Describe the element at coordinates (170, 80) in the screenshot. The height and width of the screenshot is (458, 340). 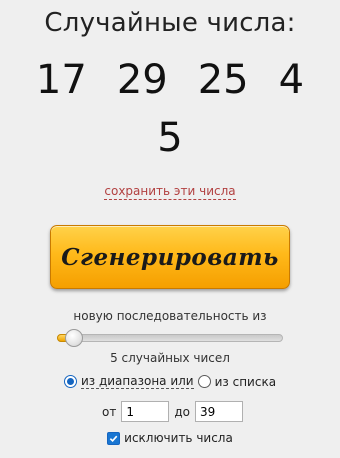
I see `results-row-1: 17 29 25 4` at that location.